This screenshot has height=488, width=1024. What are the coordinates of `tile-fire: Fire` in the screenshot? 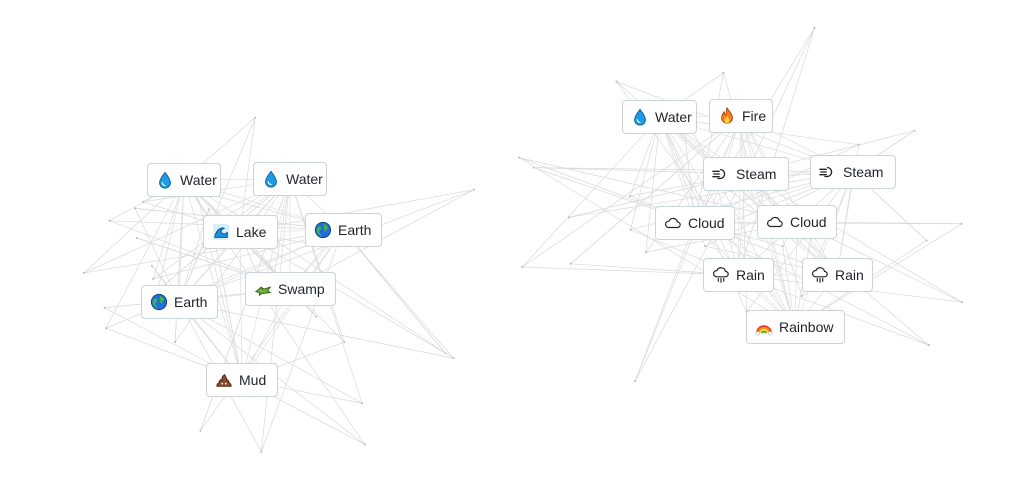 It's located at (741, 116).